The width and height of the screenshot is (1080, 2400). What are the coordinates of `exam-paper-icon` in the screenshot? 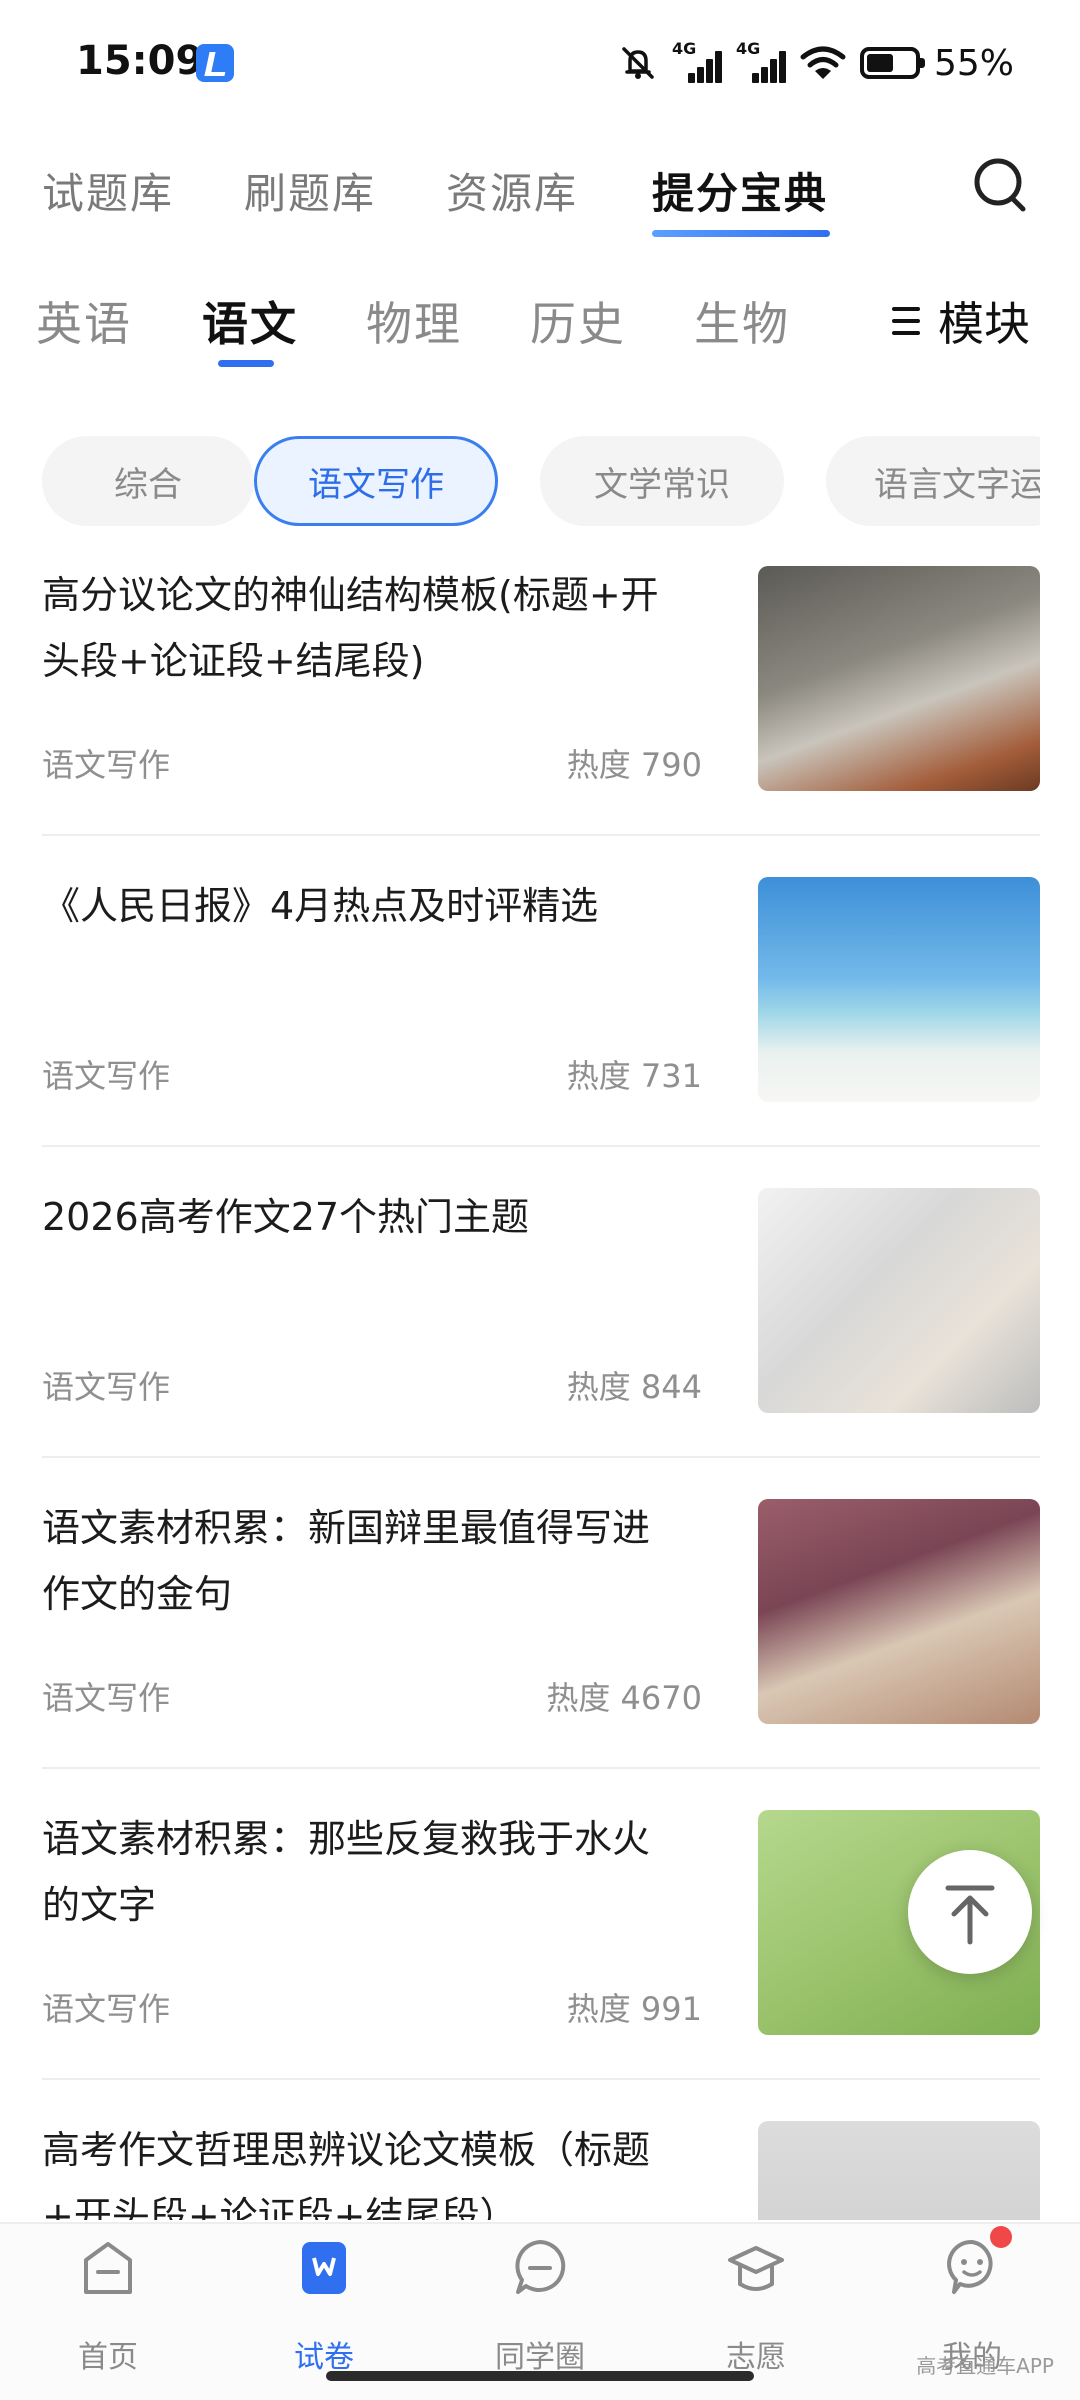 It's located at (324, 2268).